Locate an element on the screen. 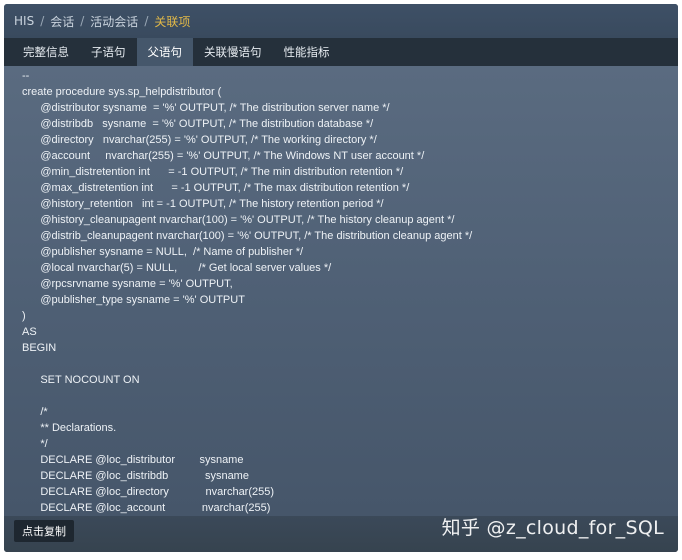 Image resolution: width=682 pixels, height=560 pixels. breadcrumb: HIS / 会话 / 活动会话 / 关联项 is located at coordinates (341, 21).